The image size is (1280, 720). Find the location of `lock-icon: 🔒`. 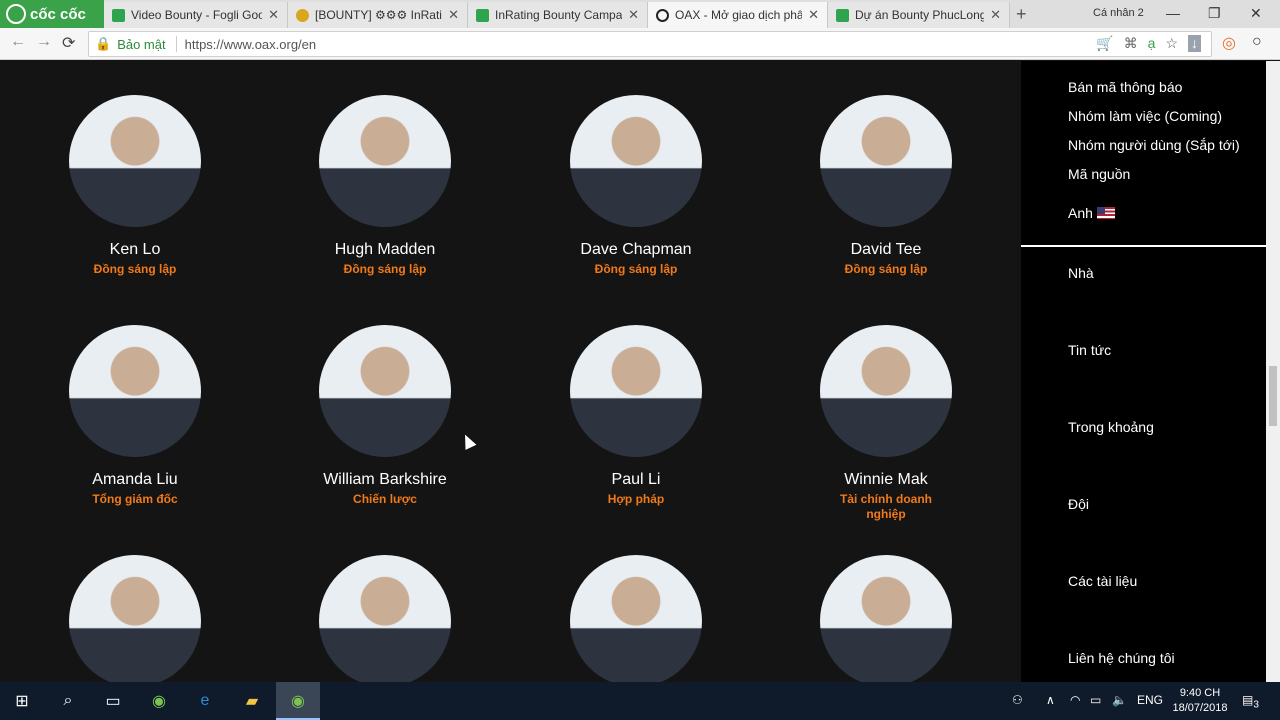

lock-icon: 🔒 is located at coordinates (103, 43).